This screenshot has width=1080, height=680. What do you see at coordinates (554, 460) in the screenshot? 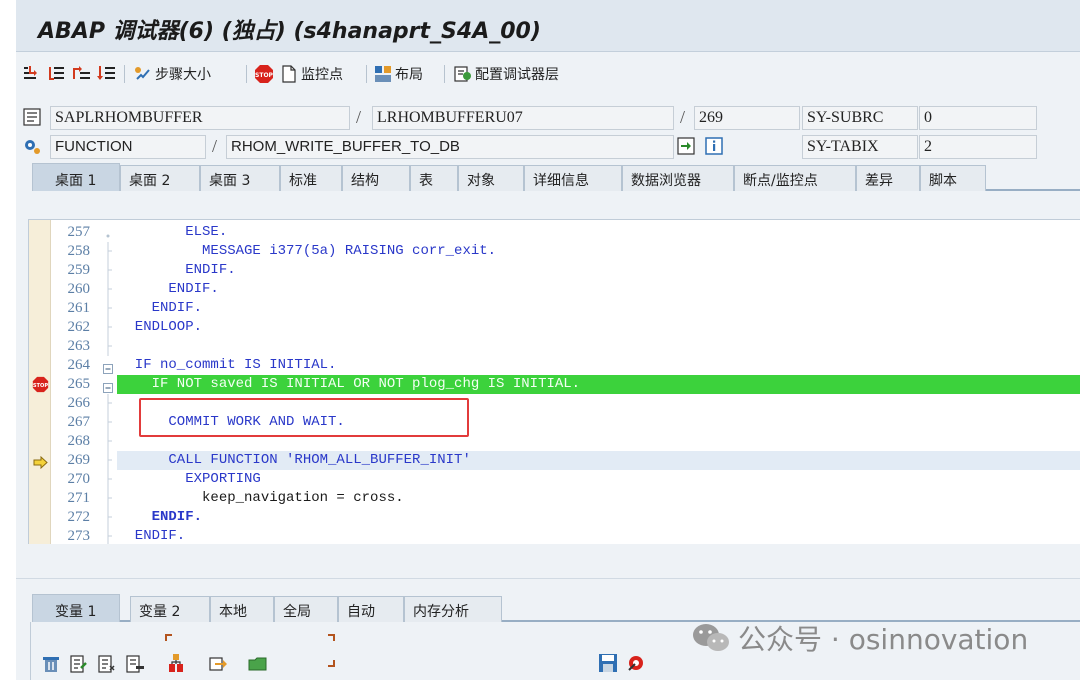
I see `code-line: 269 CALL FUNCTION 'RHOM_ALL_BUFFER_INIT'` at bounding box center [554, 460].